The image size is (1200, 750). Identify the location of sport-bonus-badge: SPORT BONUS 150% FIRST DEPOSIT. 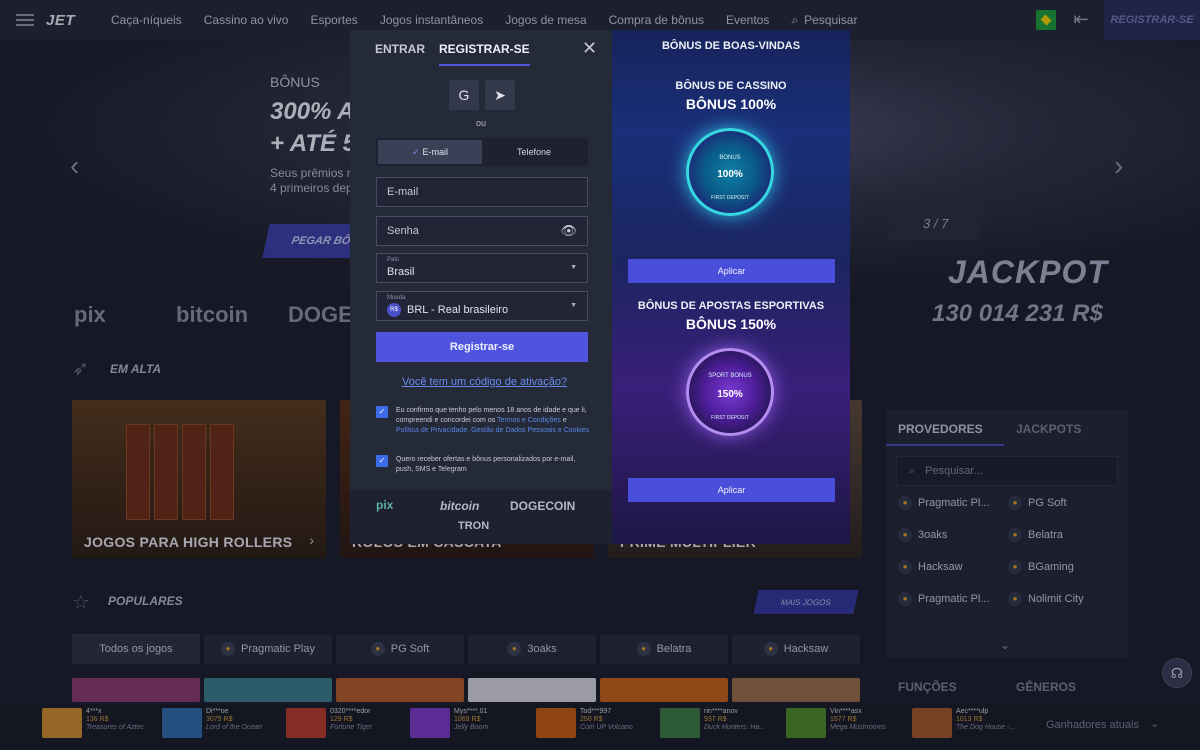
(730, 392).